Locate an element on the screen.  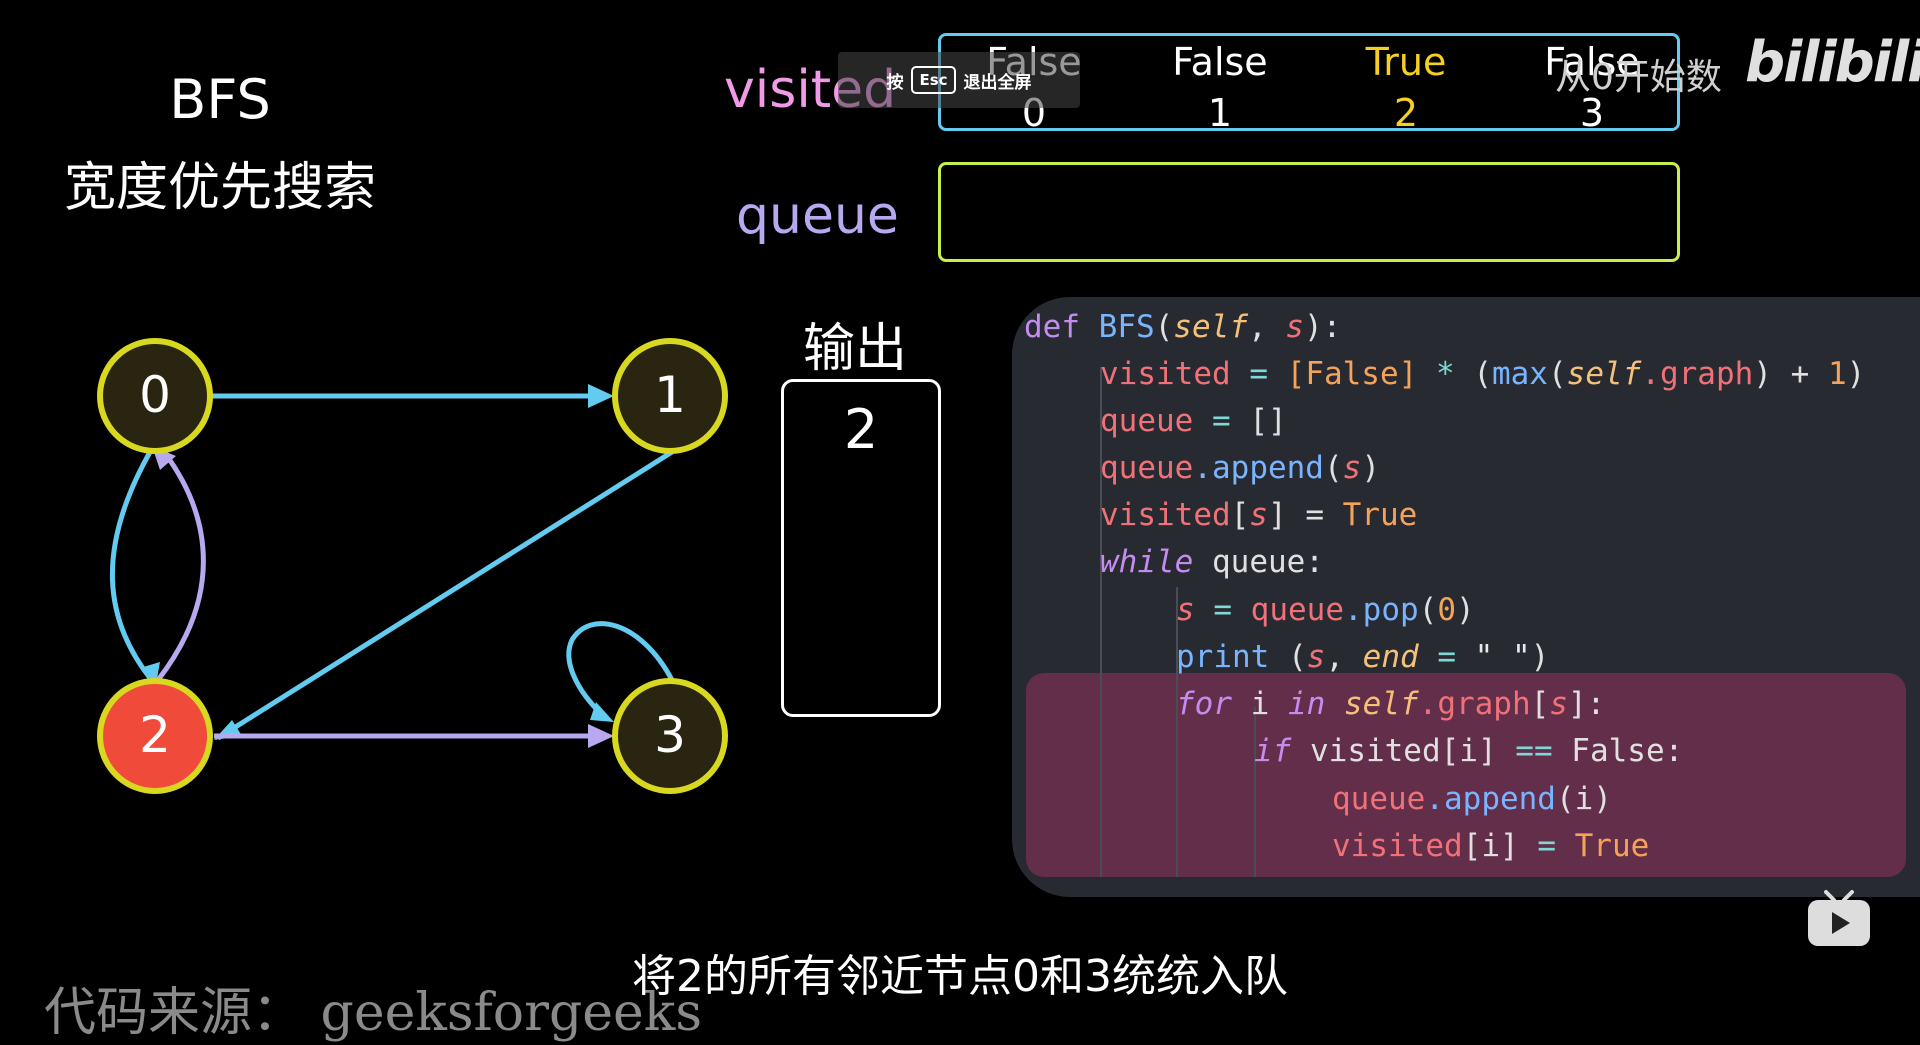
queue-label: queue is located at coordinates (817, 216).